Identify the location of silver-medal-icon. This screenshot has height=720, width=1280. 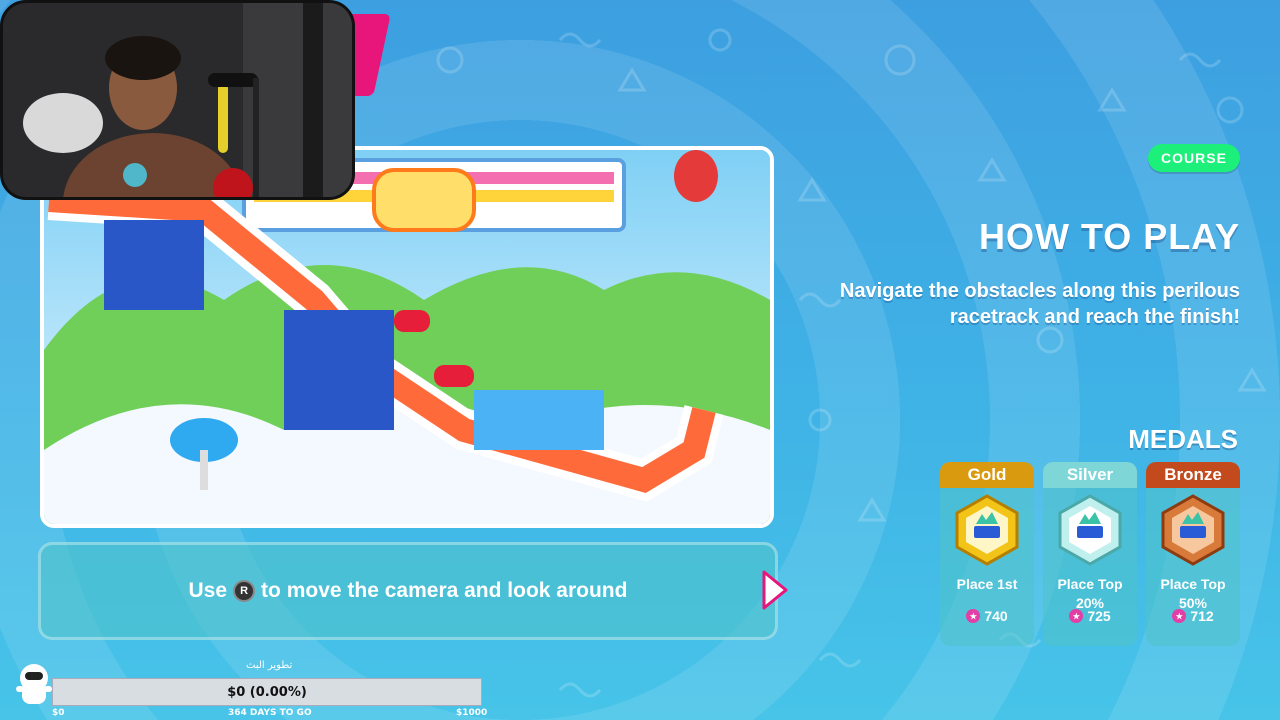
(1090, 530).